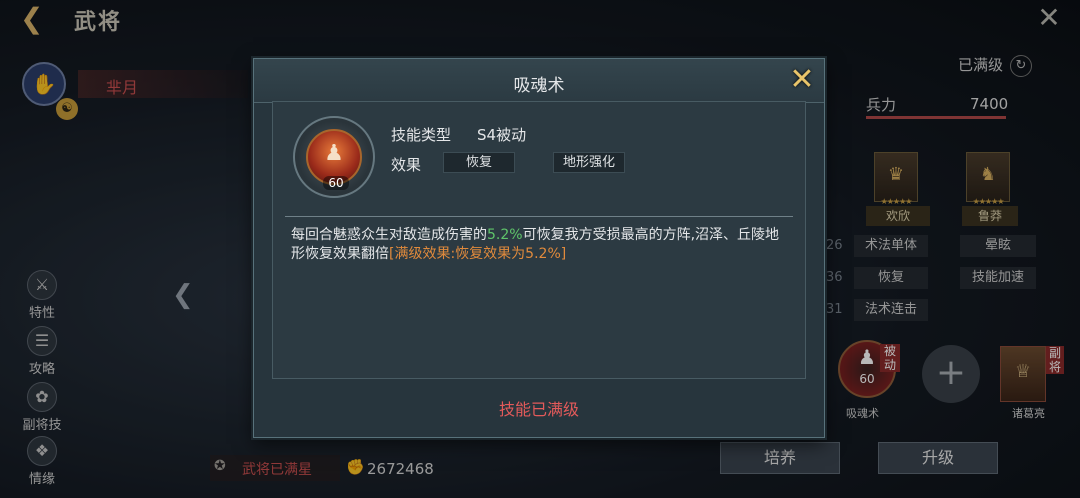 This screenshot has height=498, width=1080. What do you see at coordinates (421, 135) in the screenshot?
I see `skill-type-label: 技能类型` at bounding box center [421, 135].